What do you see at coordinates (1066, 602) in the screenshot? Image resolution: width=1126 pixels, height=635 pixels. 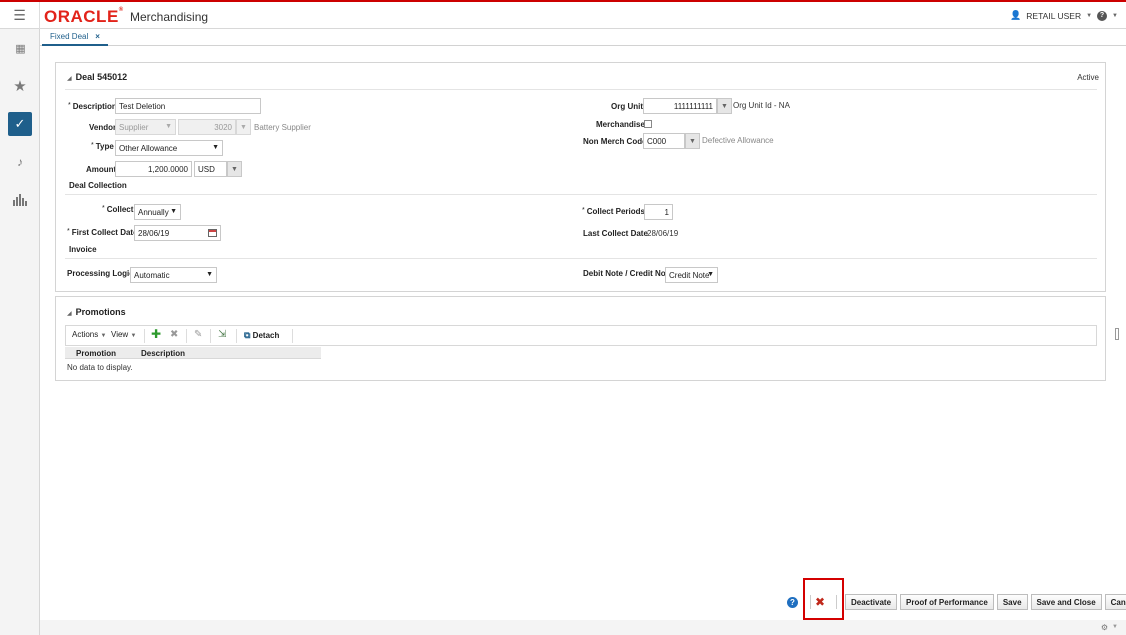 I see `save-and-close-button: Save and Close` at bounding box center [1066, 602].